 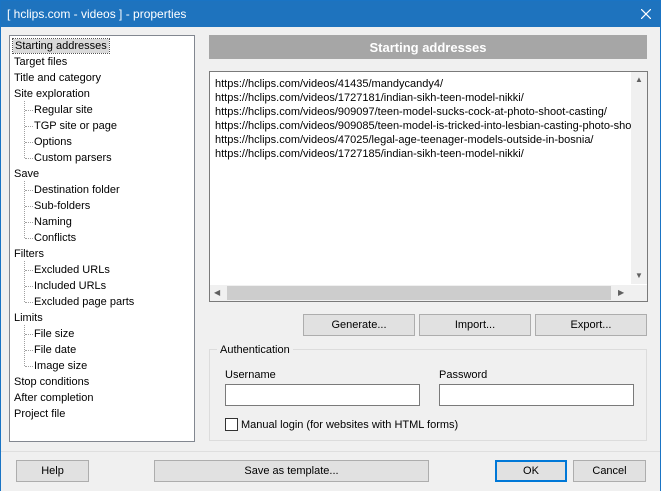 What do you see at coordinates (231, 424) in the screenshot?
I see `manual-login-checkbox` at bounding box center [231, 424].